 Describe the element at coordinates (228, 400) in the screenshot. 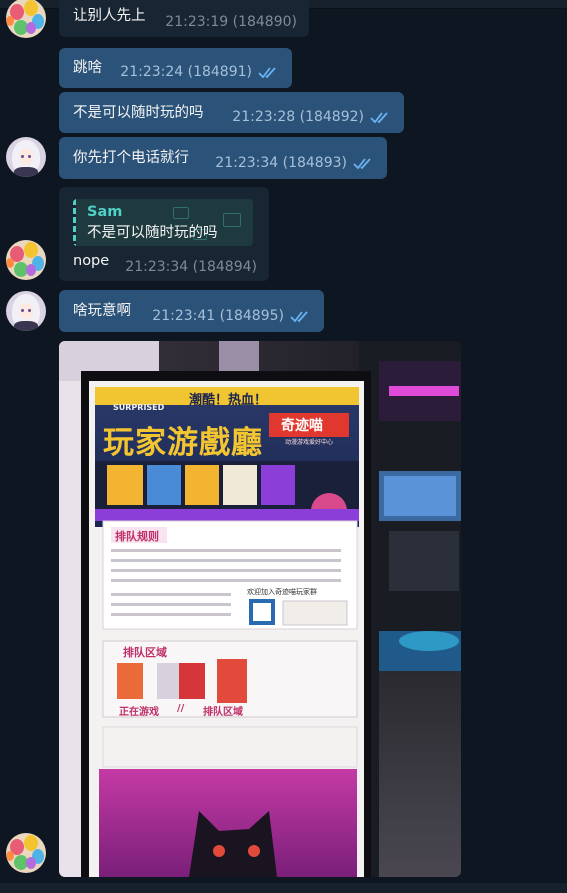

I see `sign-slogan: 潮酷！热血！` at that location.